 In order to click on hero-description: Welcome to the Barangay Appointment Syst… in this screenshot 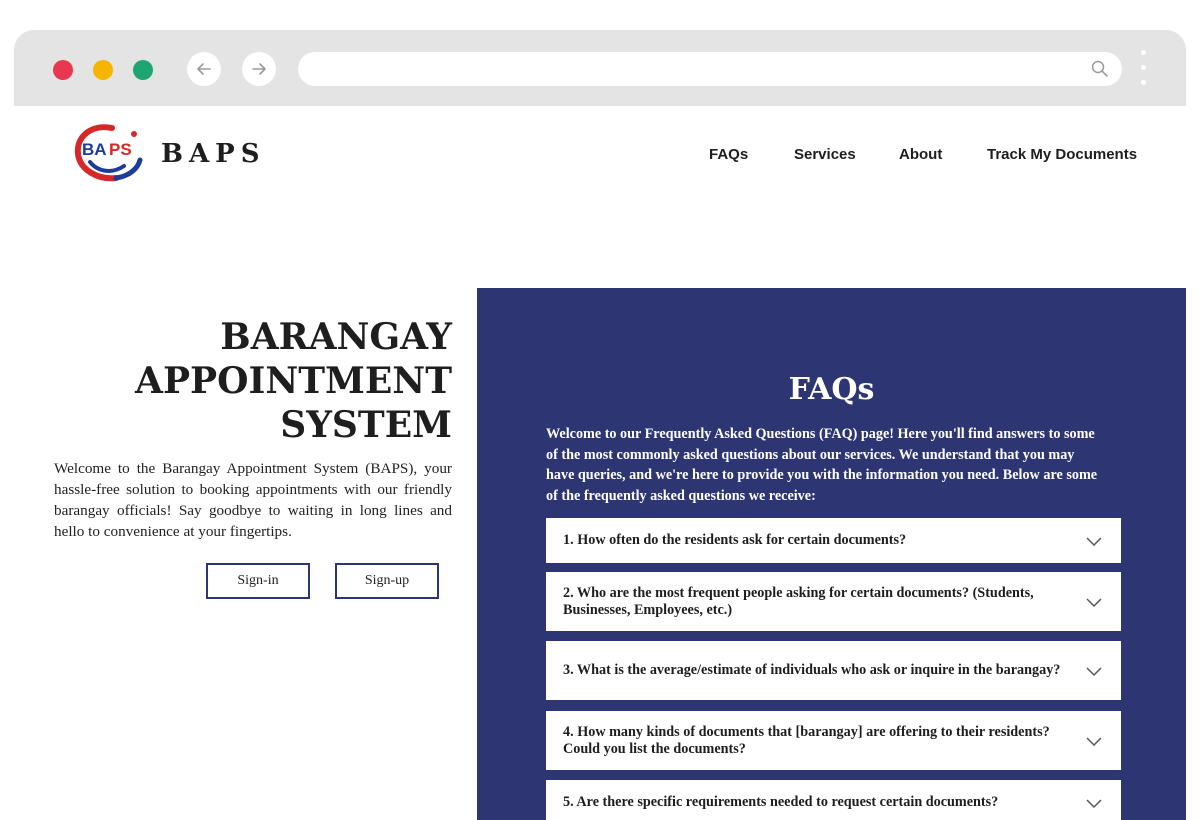, I will do `click(253, 500)`.